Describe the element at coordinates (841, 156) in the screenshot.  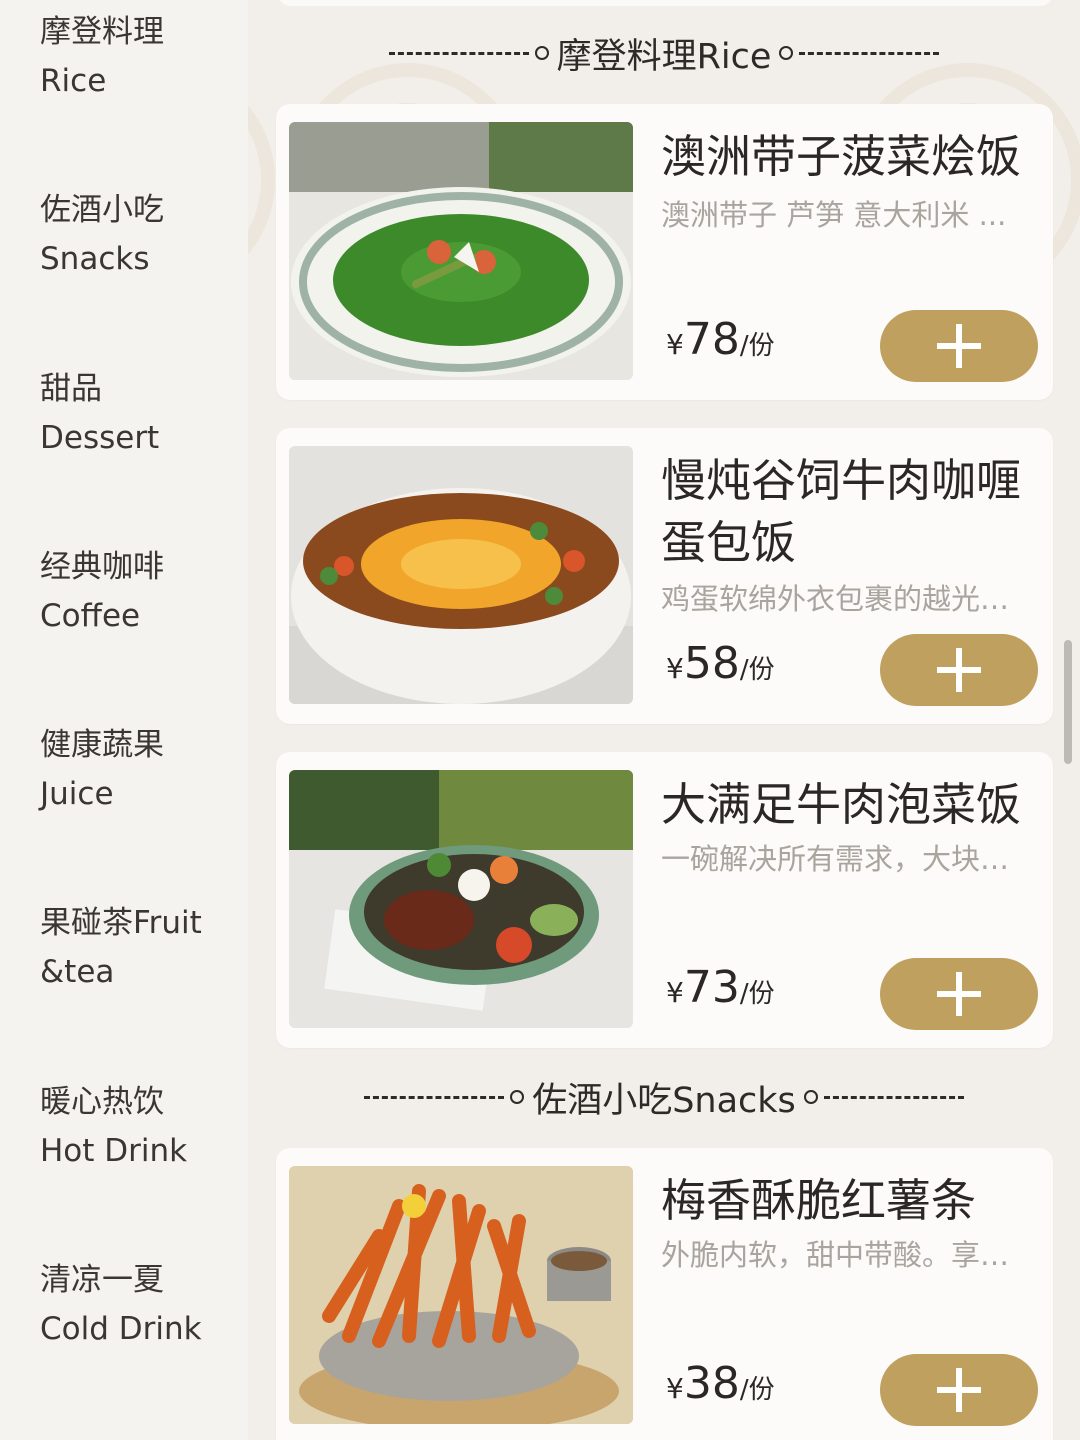
I see `dish-name: 澳洲带子菠菜烩饭` at that location.